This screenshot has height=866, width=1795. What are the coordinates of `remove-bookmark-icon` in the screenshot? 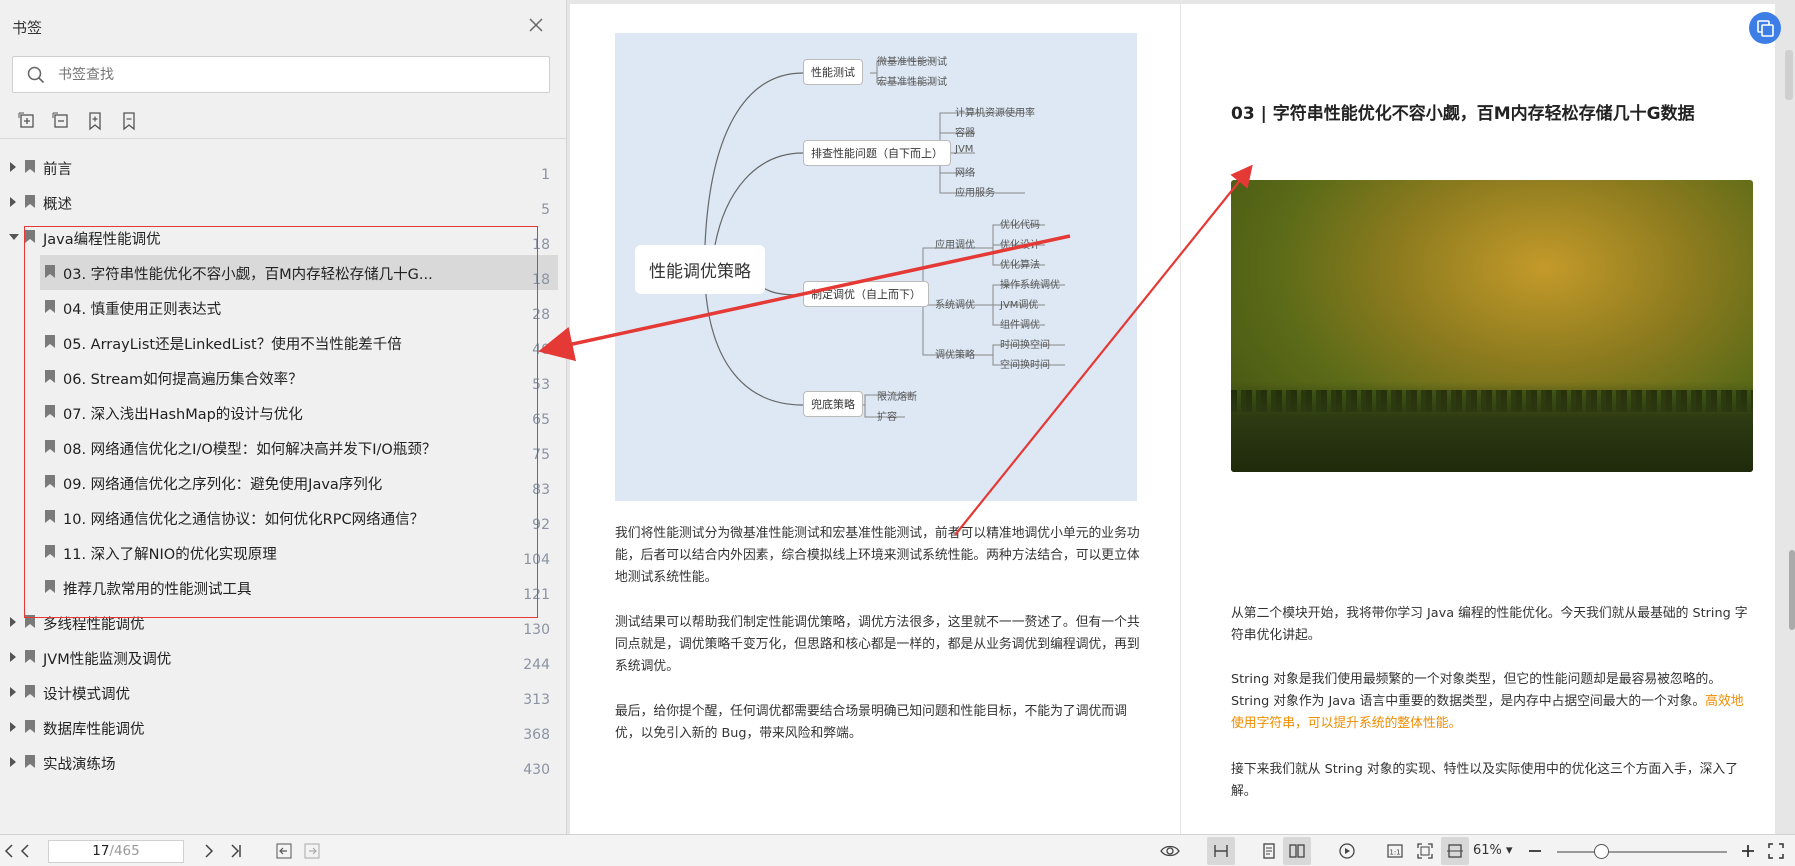 It's located at (129, 121).